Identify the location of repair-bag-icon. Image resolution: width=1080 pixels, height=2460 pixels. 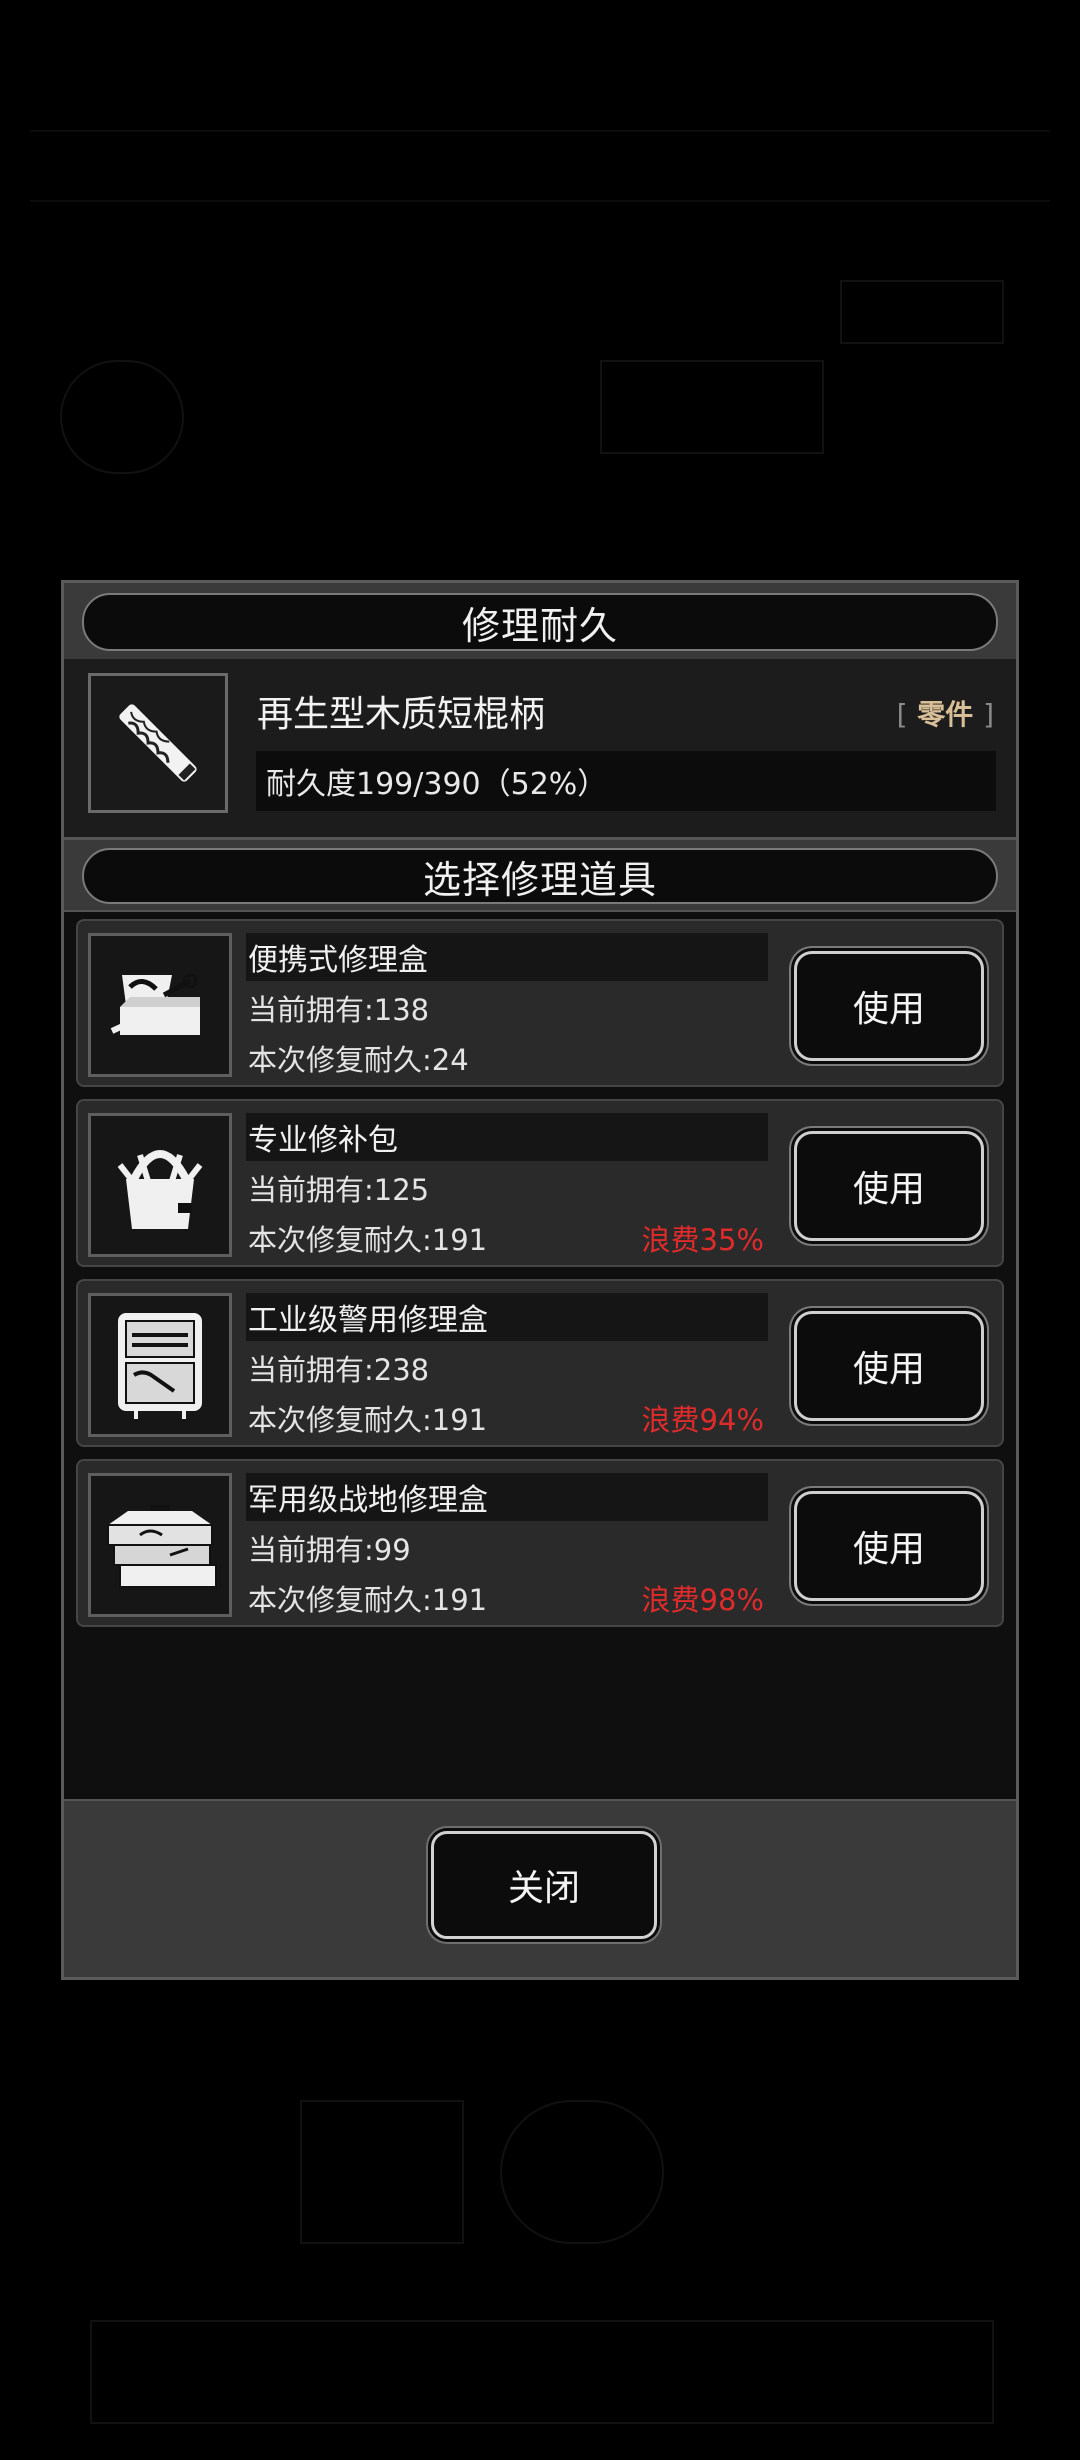
(160, 1185).